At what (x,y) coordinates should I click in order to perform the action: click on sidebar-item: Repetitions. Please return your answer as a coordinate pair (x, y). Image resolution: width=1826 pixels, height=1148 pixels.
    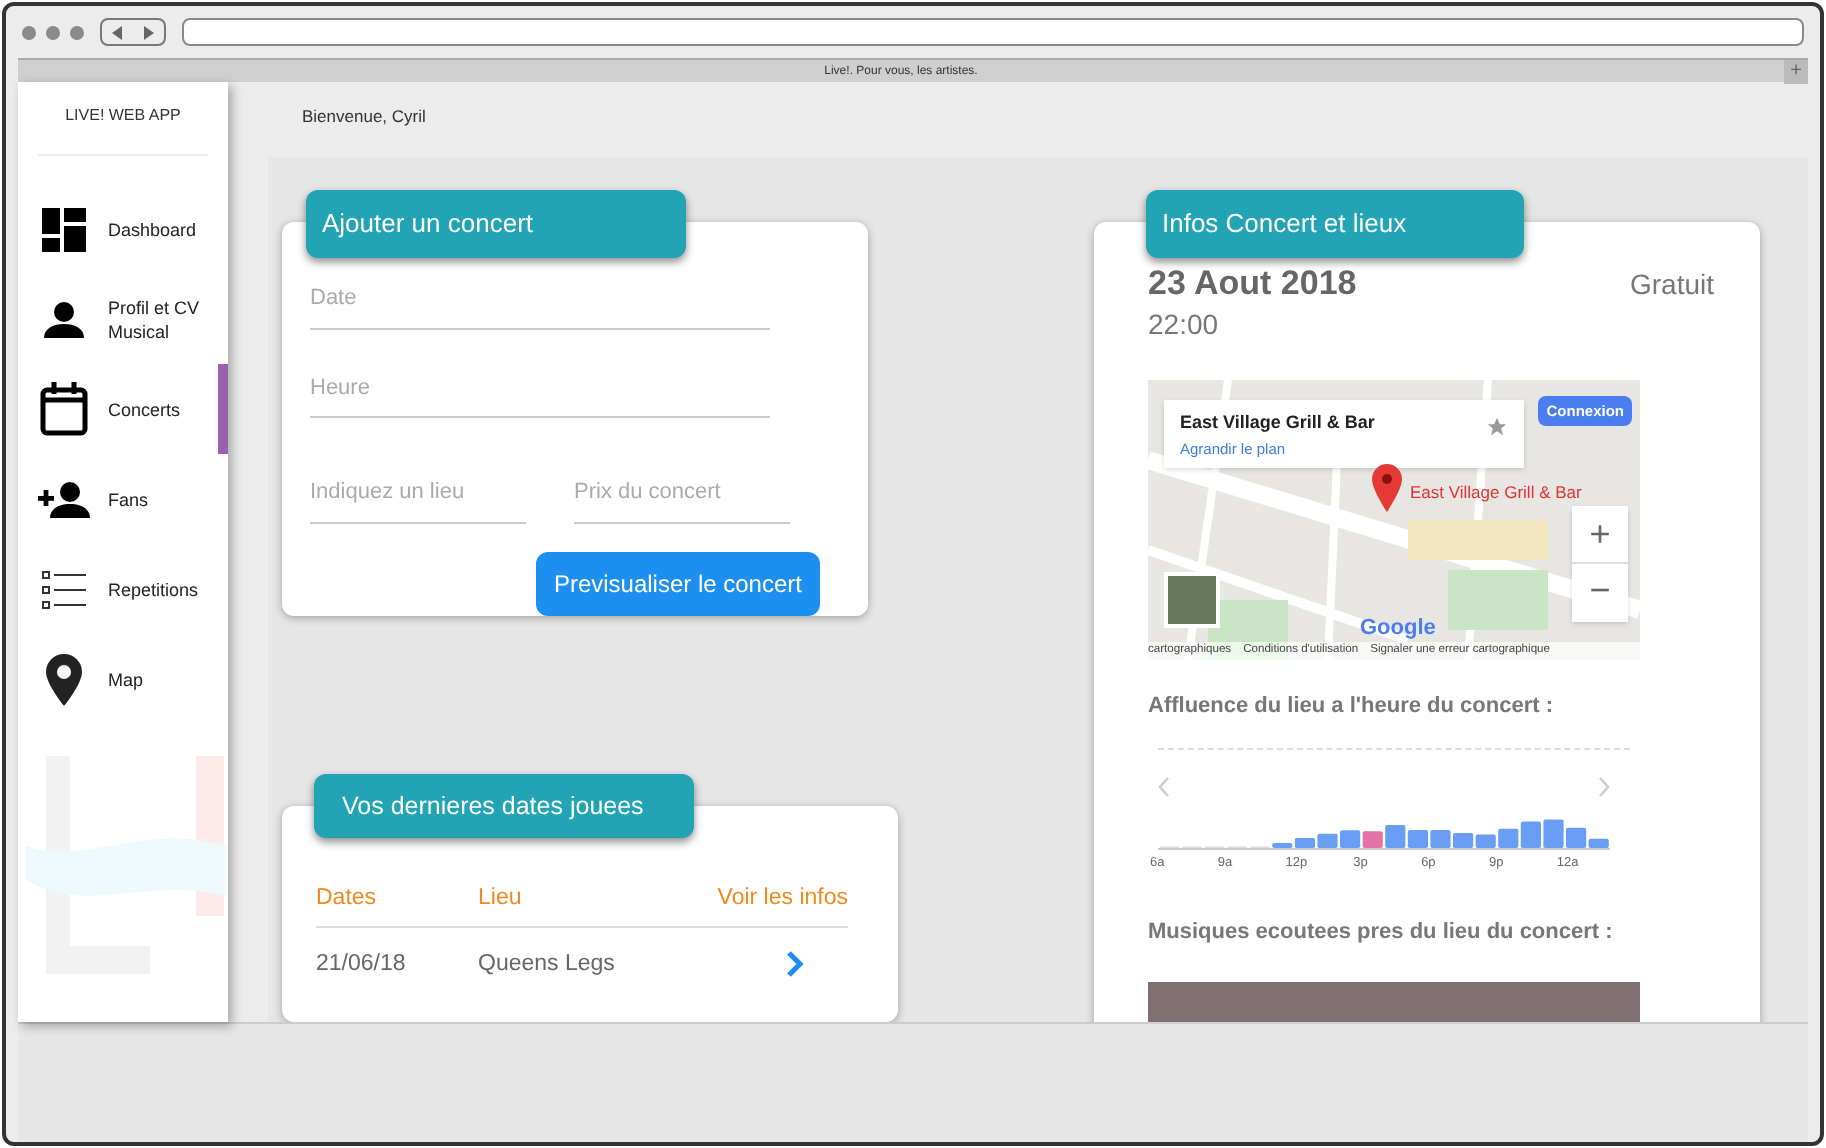
    Looking at the image, I should click on (123, 589).